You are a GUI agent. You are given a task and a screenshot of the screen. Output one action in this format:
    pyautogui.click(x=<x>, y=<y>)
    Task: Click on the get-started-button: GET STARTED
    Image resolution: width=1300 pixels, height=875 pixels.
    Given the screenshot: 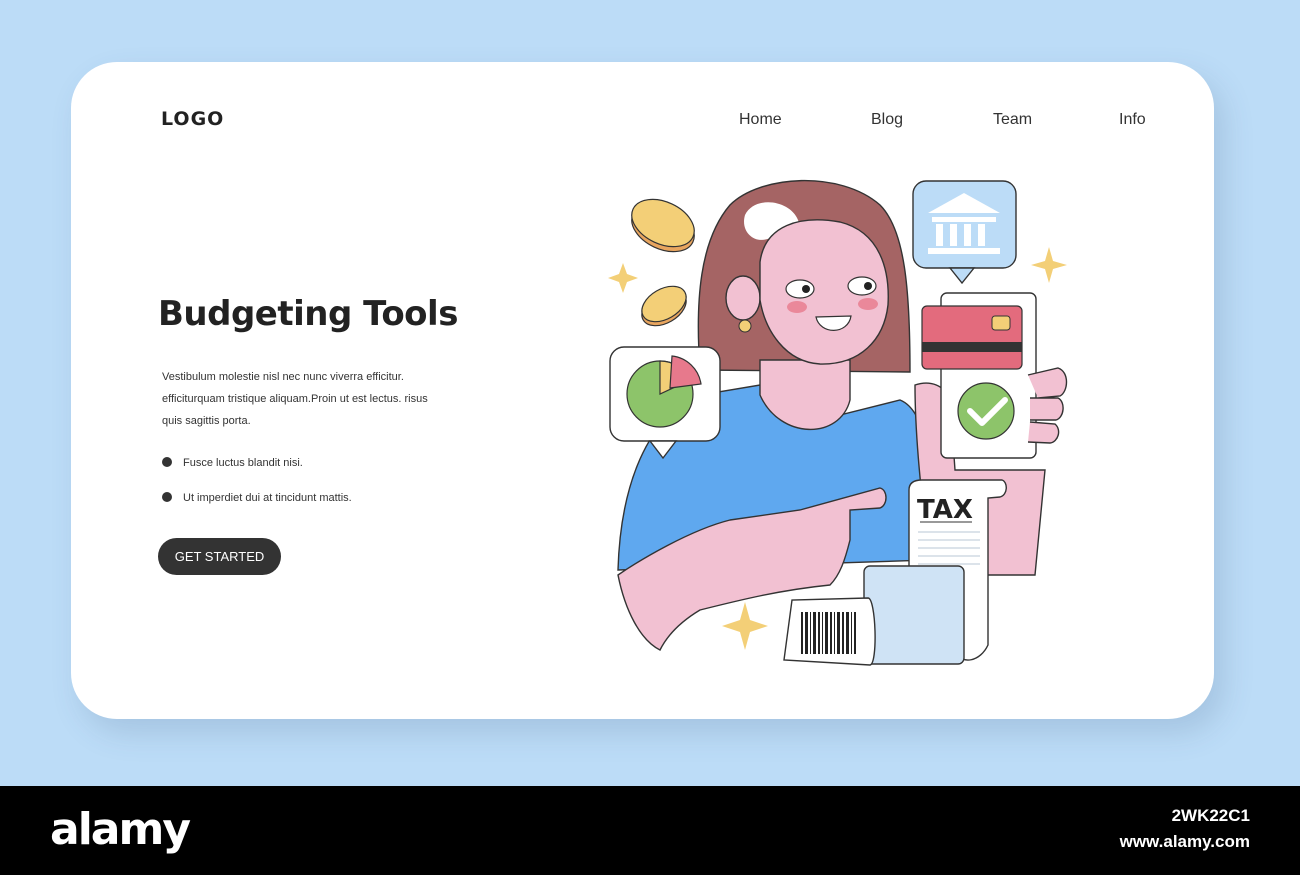 What is the action you would take?
    pyautogui.click(x=219, y=556)
    